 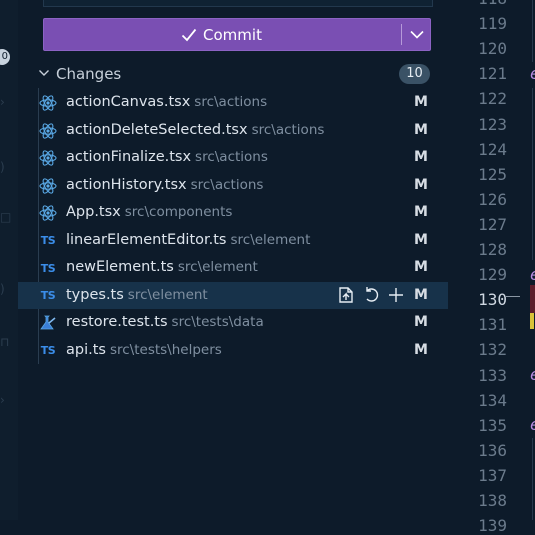 What do you see at coordinates (93, 212) in the screenshot?
I see `file-name: App.tsx` at bounding box center [93, 212].